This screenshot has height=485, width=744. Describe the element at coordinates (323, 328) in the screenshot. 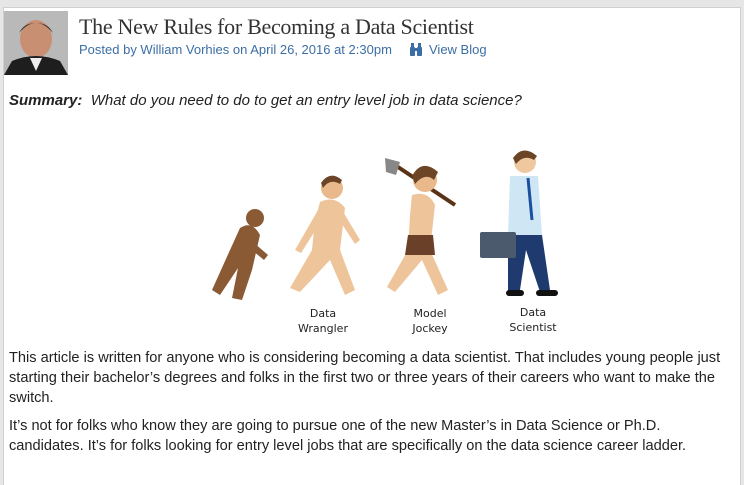

I see `caption-line: Wrangler` at that location.